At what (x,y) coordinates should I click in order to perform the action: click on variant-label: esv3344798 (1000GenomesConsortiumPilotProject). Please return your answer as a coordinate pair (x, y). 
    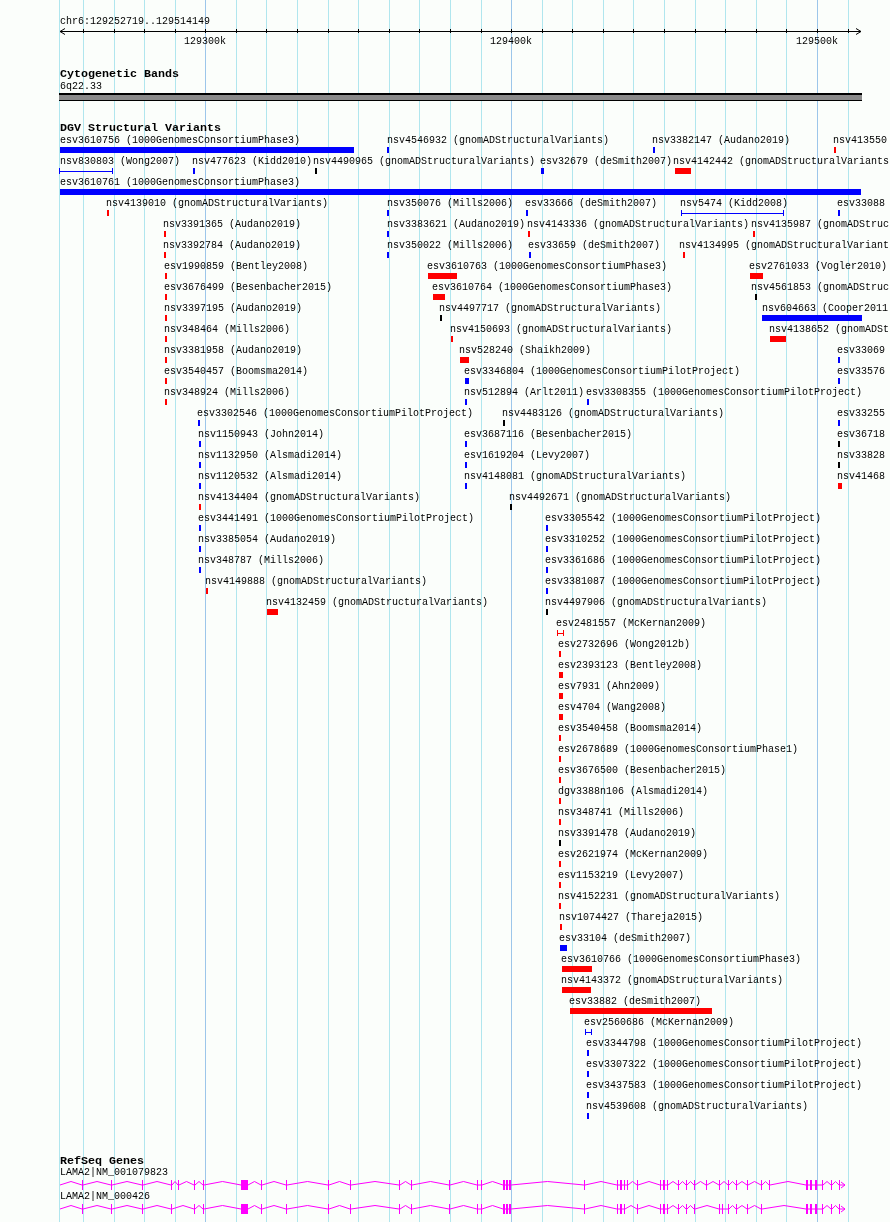
    Looking at the image, I should click on (724, 1043).